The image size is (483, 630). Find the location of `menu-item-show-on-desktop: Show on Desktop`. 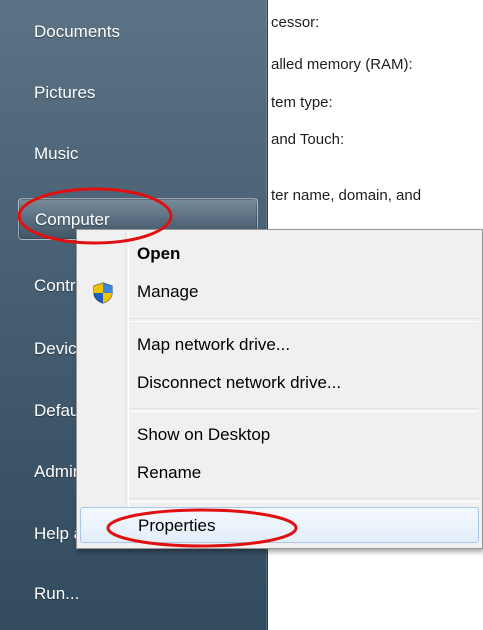

menu-item-show-on-desktop: Show on Desktop is located at coordinates (279, 435).